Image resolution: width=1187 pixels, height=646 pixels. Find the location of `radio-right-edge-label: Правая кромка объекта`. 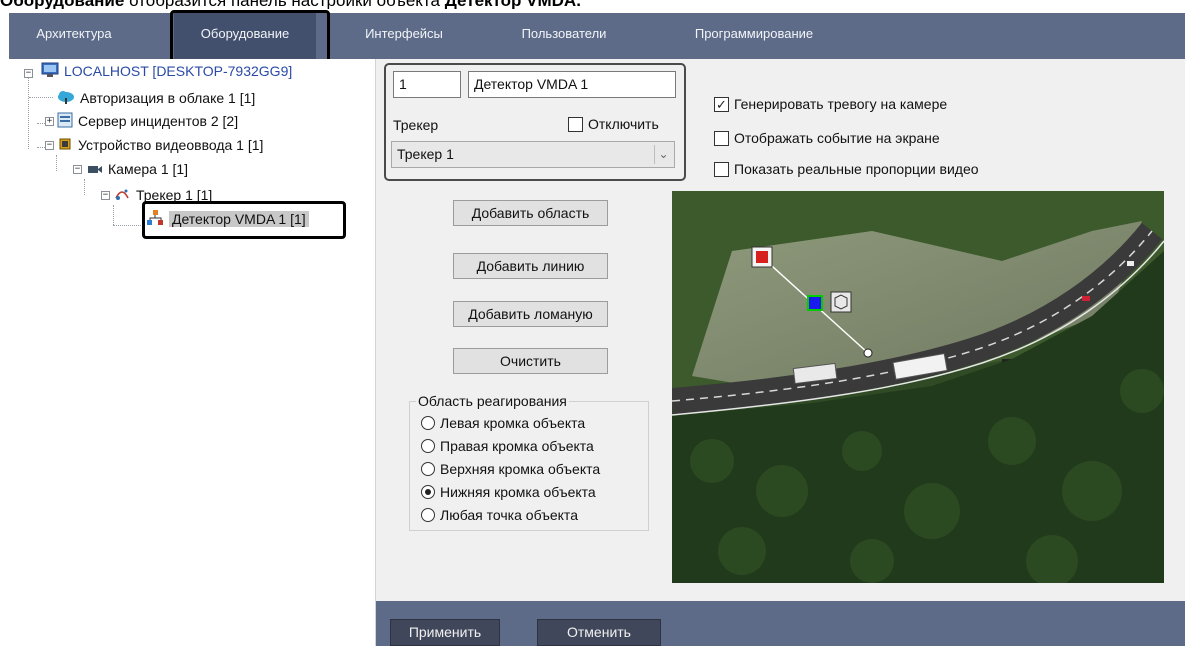

radio-right-edge-label: Правая кромка объекта is located at coordinates (517, 446).